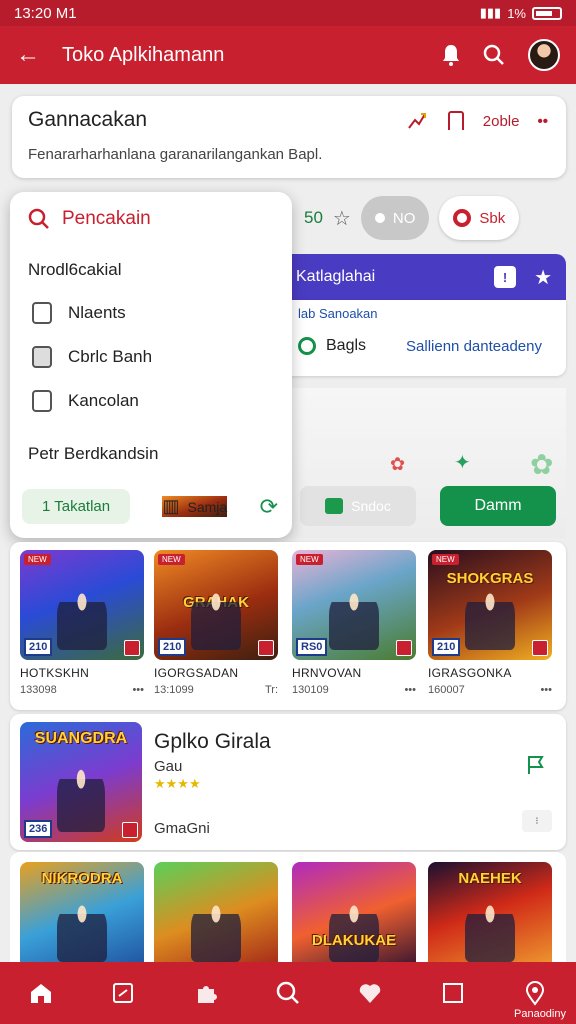 This screenshot has height=1024, width=576. I want to click on info-icon: !, so click(505, 277).